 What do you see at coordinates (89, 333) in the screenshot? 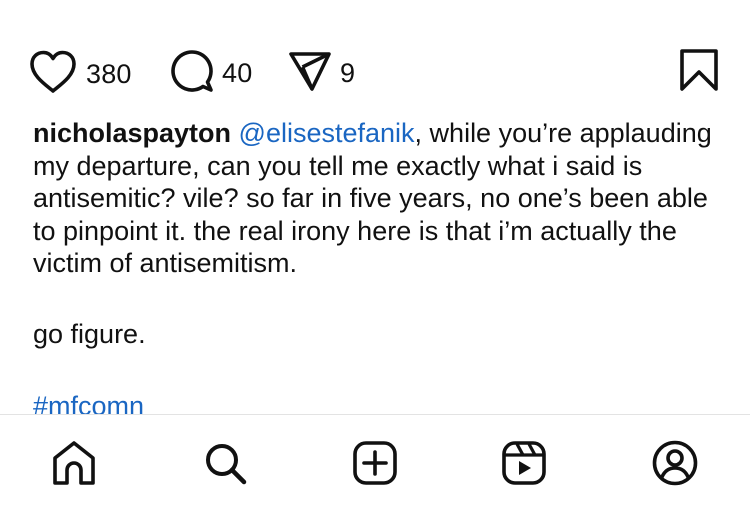
I see `caption-text-2: go figure.` at bounding box center [89, 333].